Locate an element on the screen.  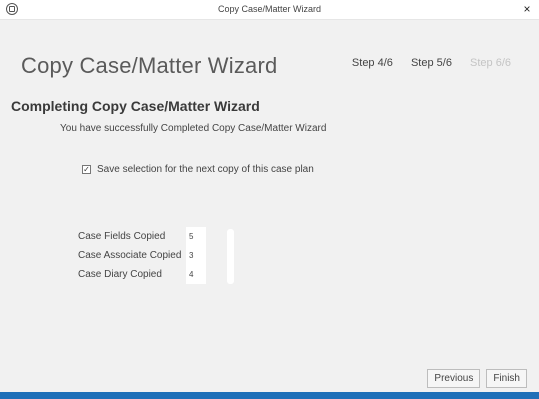
checkbox-checked-icon: ✓ is located at coordinates (86, 169).